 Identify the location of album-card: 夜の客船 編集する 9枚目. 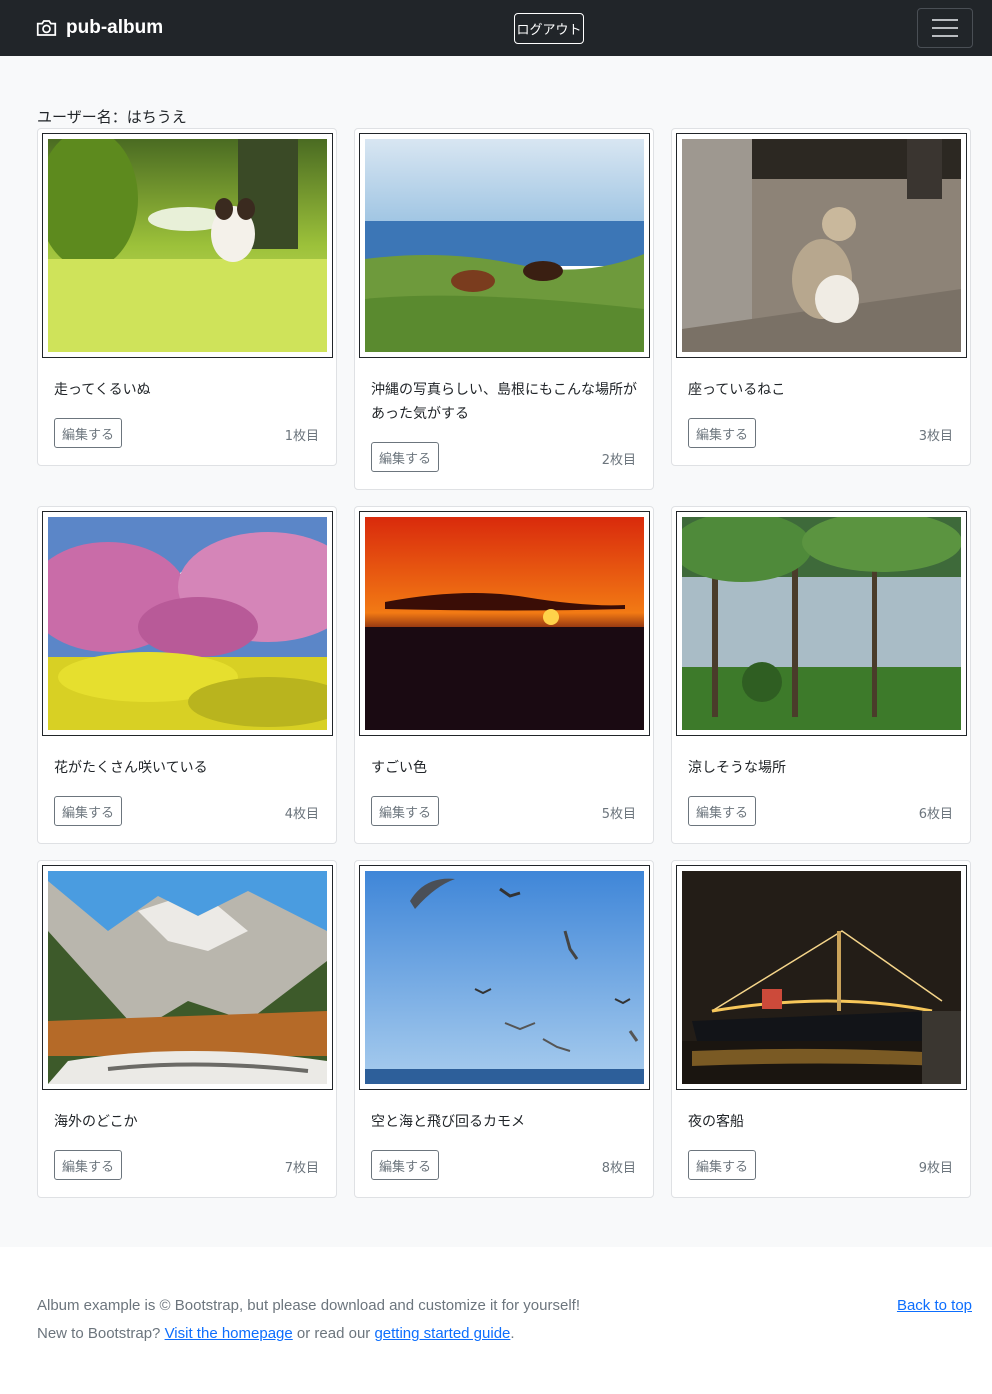
(821, 1029).